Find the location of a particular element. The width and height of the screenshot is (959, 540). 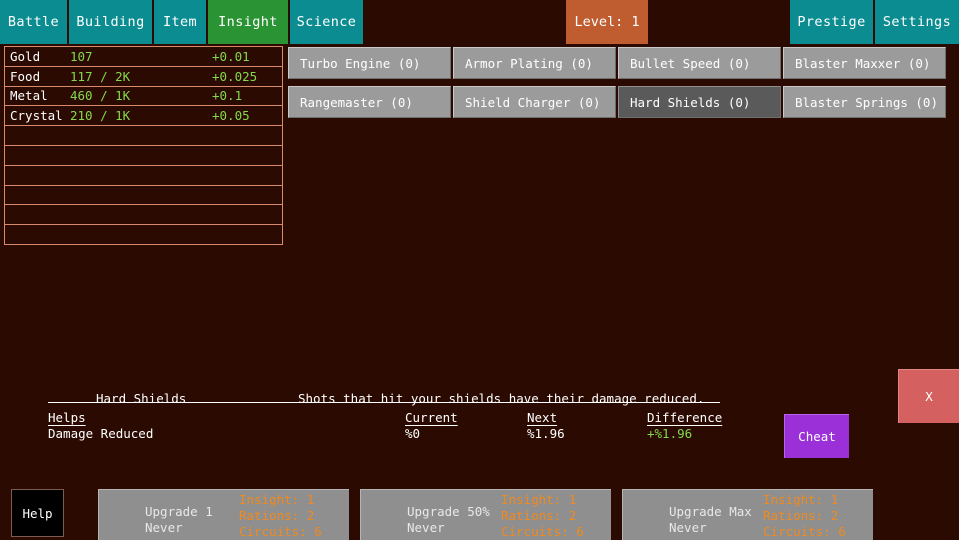

purchase-label: Upgrade 1 is located at coordinates (179, 511).